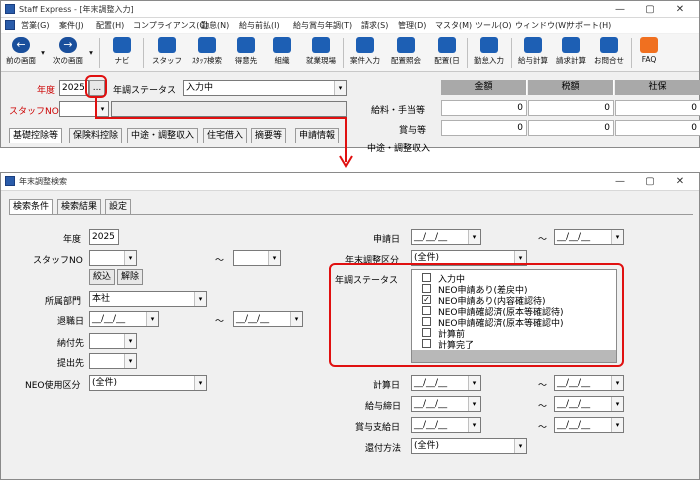 The height and width of the screenshot is (480, 700). I want to click on apply-date-from: __/__/__ ▾, so click(446, 237).